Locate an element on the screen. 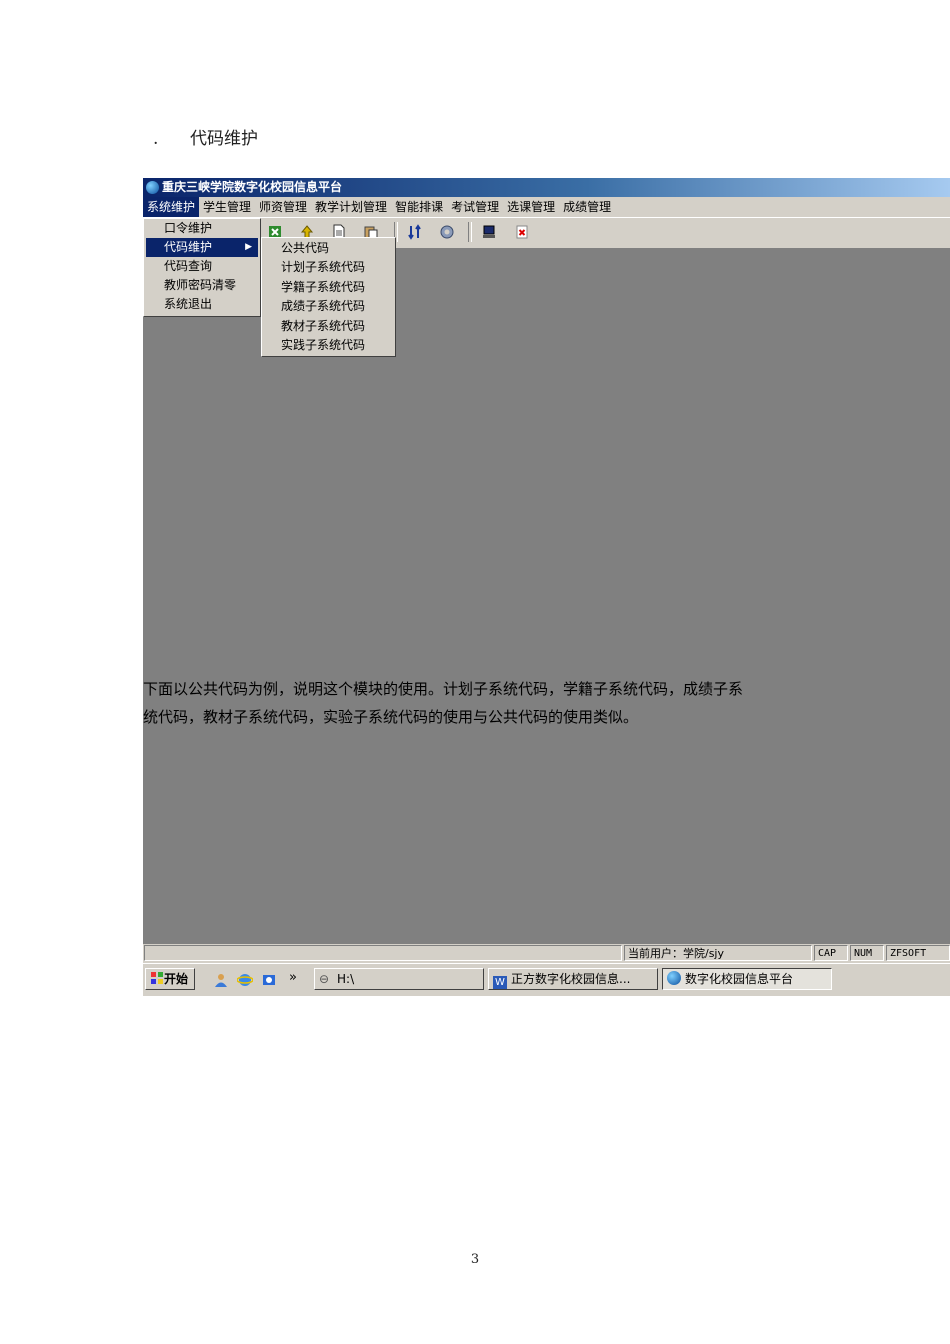 Image resolution: width=950 pixels, height=1344 pixels. internet-explorer-icon is located at coordinates (245, 980).